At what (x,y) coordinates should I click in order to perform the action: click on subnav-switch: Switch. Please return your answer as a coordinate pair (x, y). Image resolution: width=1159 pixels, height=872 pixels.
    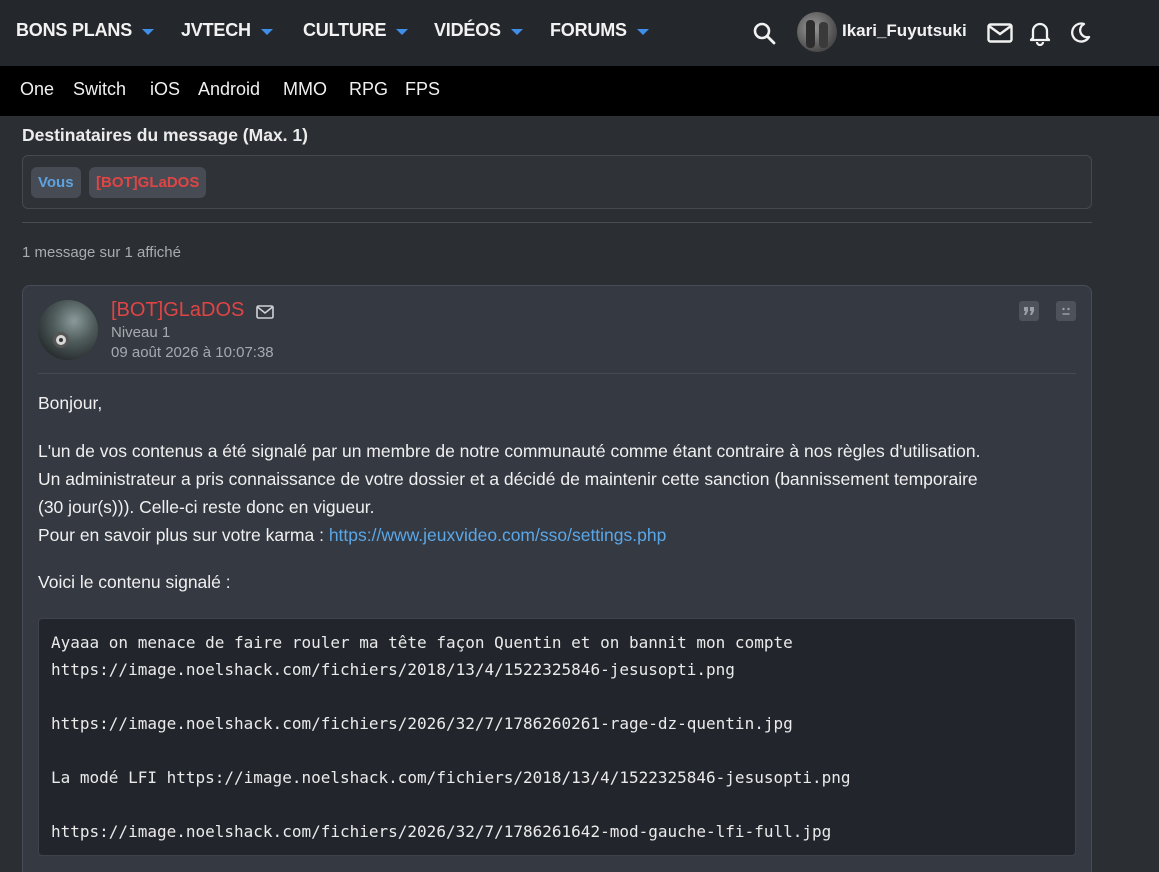
    Looking at the image, I should click on (99, 89).